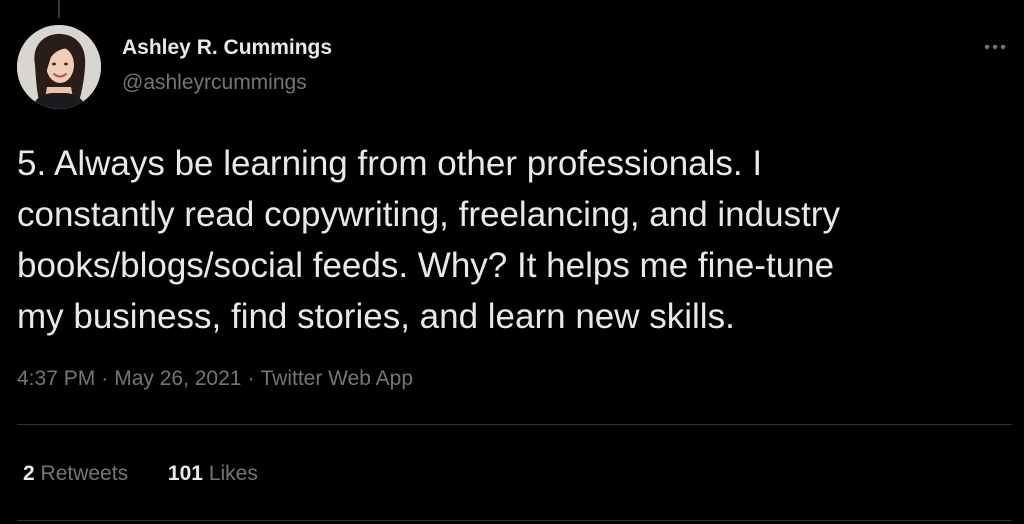  What do you see at coordinates (29, 473) in the screenshot?
I see `retweets-count: 2` at bounding box center [29, 473].